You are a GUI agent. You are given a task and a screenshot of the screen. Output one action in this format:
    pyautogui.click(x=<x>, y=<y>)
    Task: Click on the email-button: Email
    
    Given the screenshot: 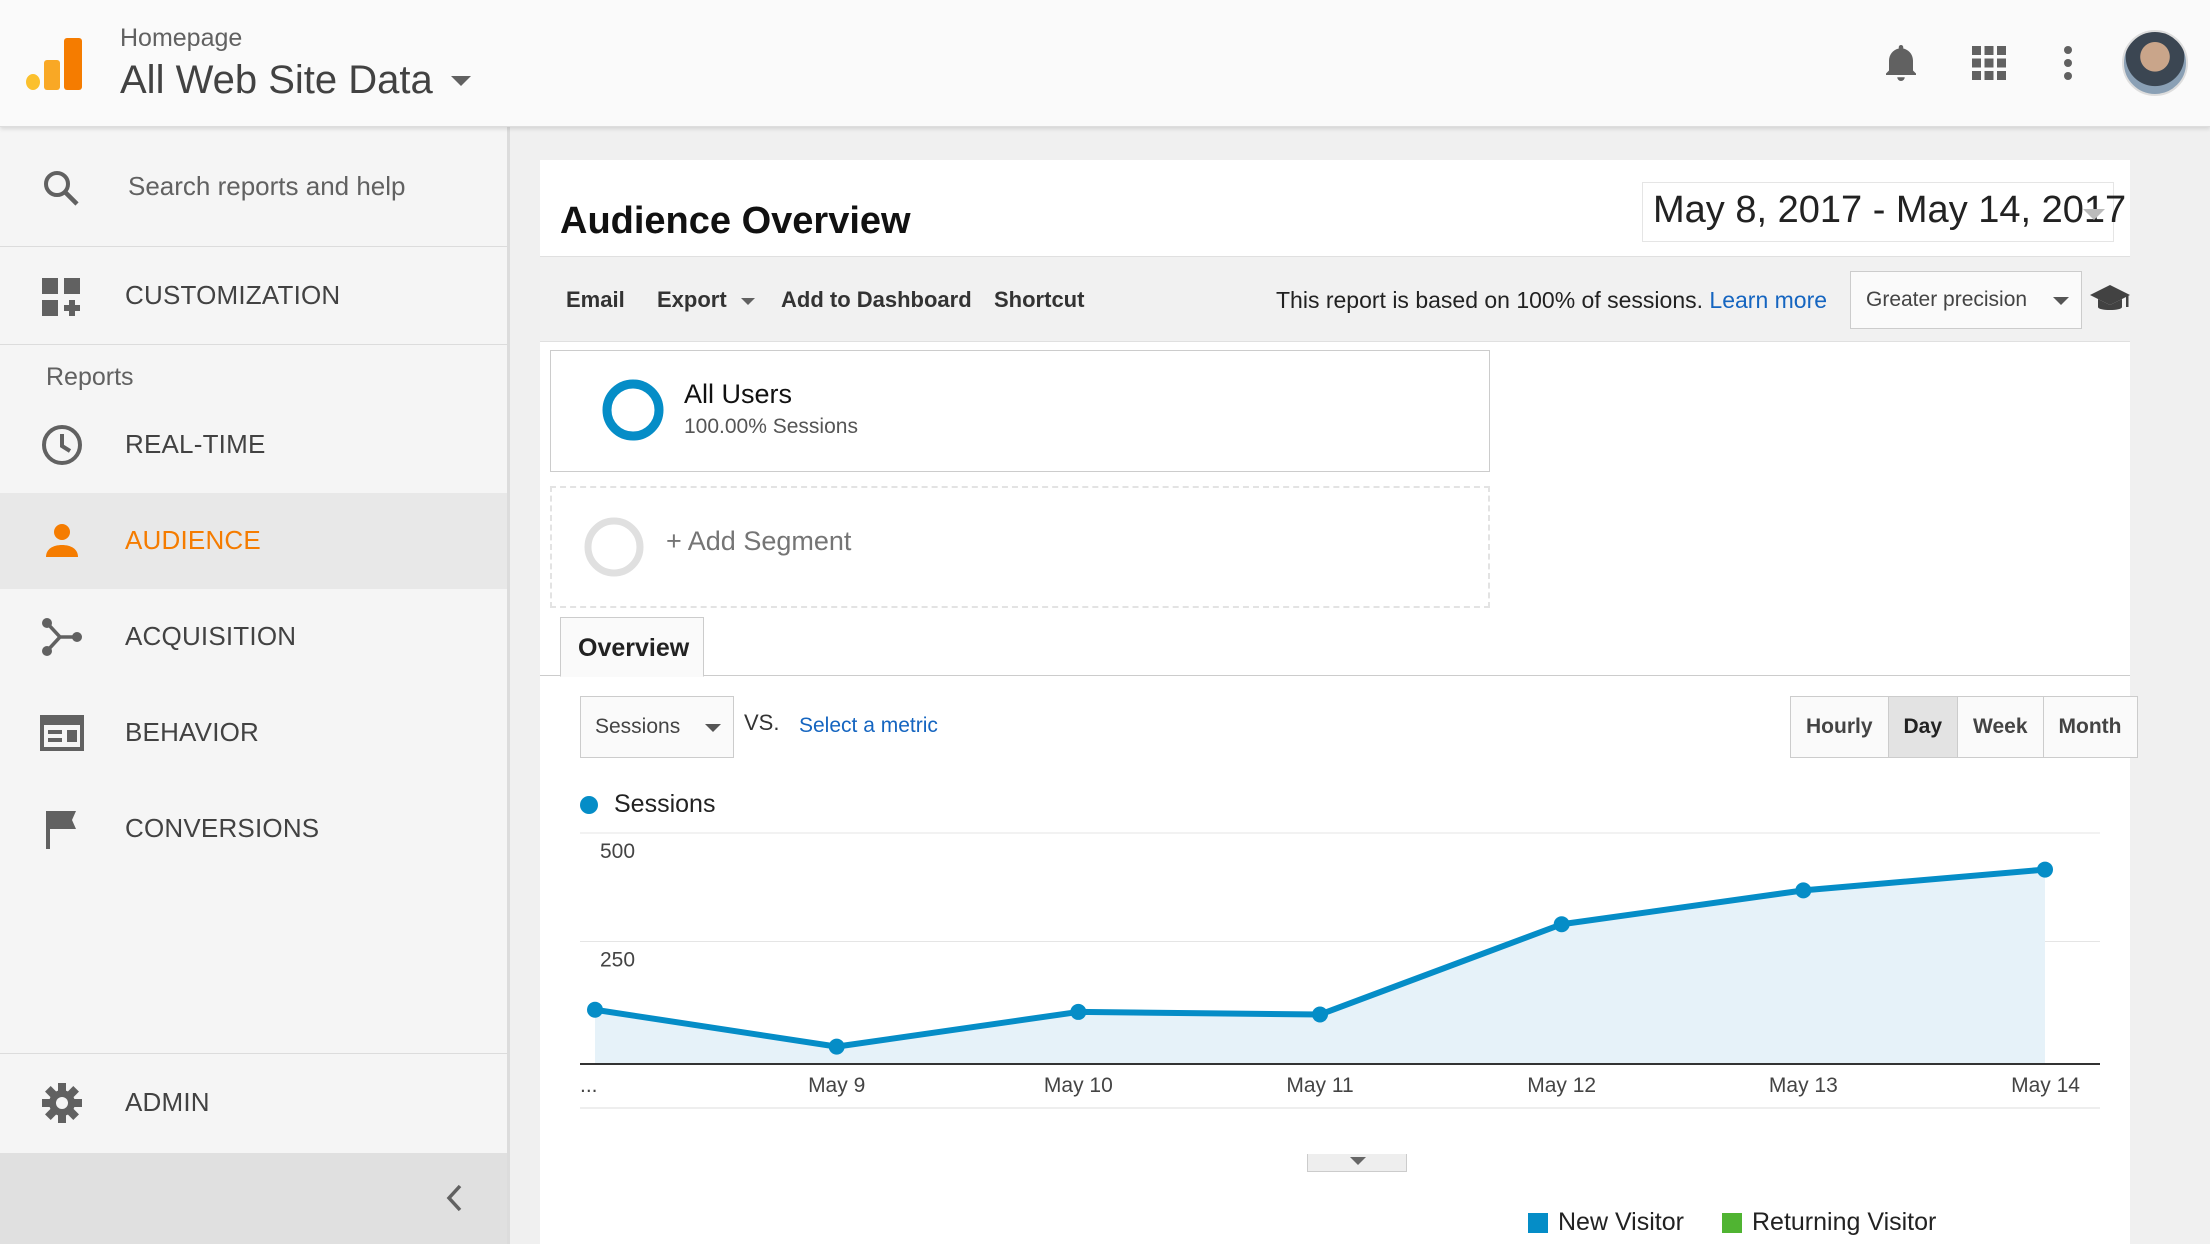 What is the action you would take?
    pyautogui.click(x=595, y=300)
    